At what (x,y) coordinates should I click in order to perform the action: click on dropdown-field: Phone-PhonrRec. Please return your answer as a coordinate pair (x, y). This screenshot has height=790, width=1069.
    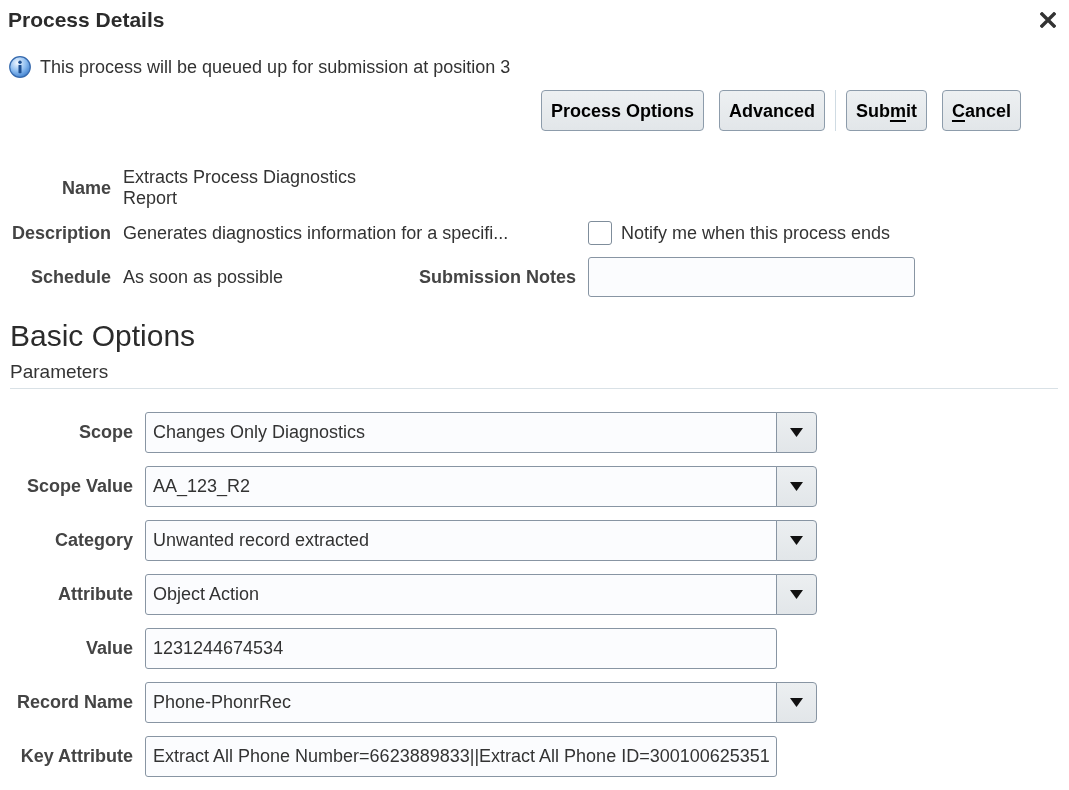
    Looking at the image, I should click on (461, 702).